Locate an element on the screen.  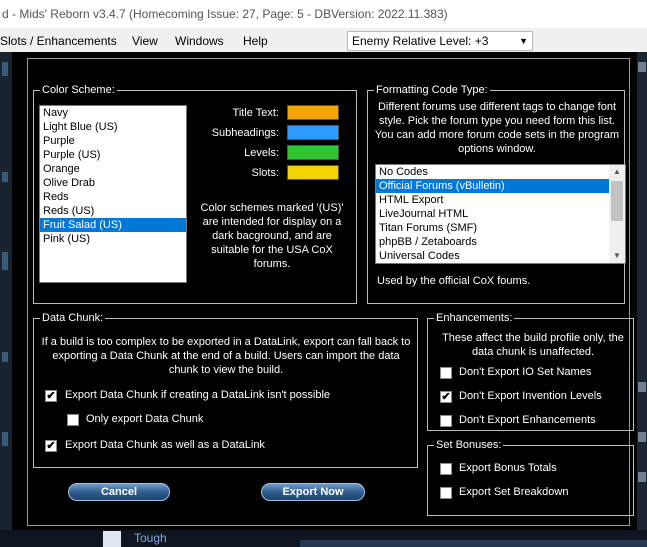
background-left-edge is located at coordinates (6, 299).